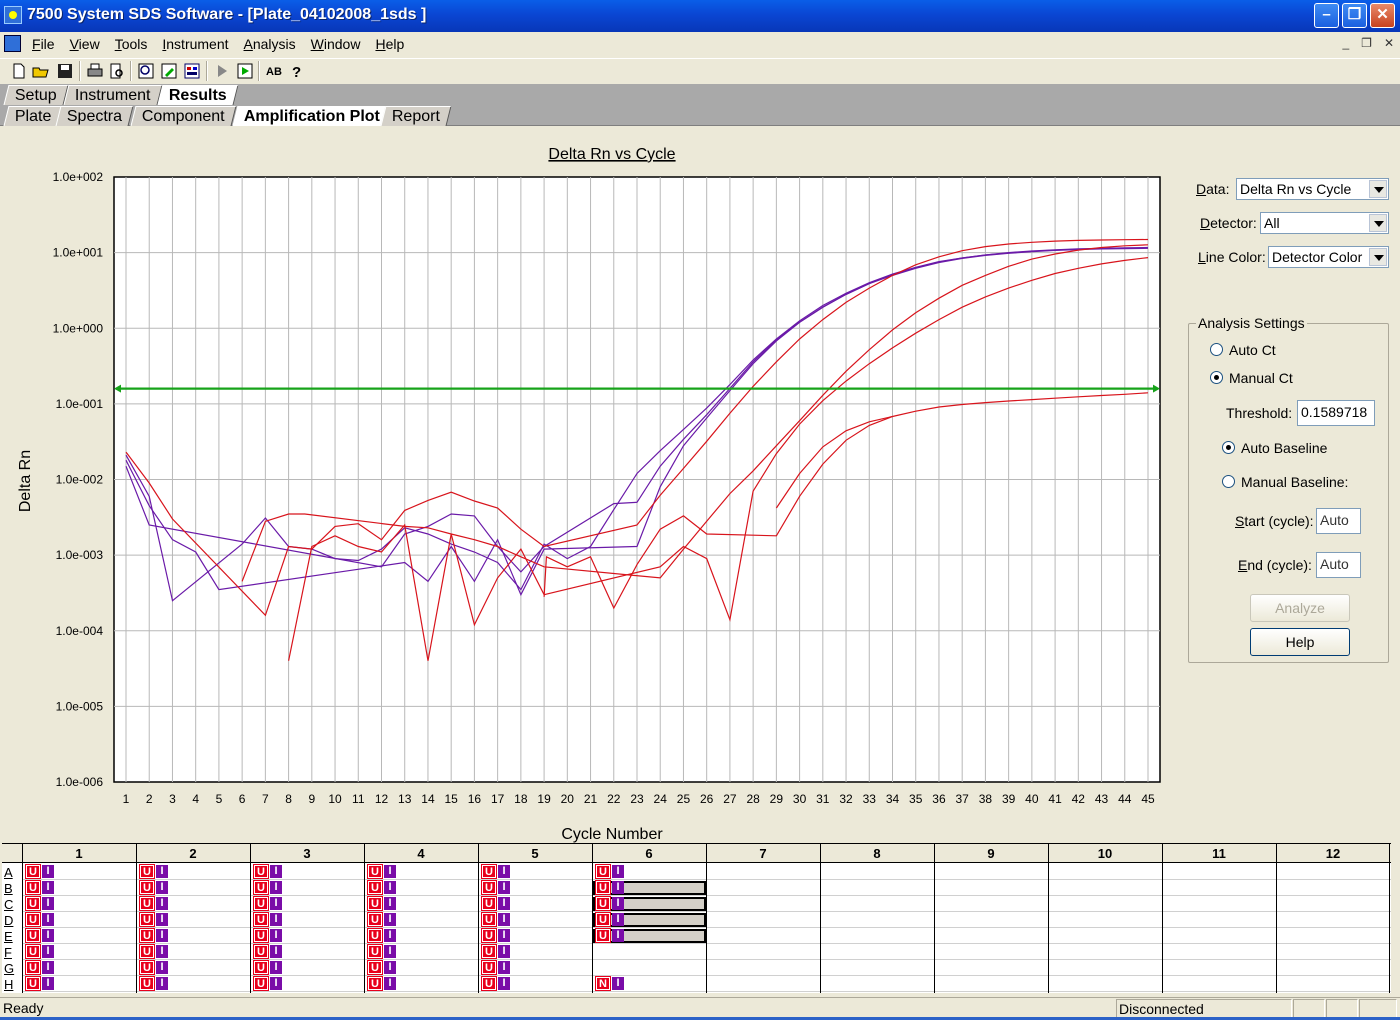 The width and height of the screenshot is (1400, 1020). I want to click on plate-row-header: D, so click(12, 920).